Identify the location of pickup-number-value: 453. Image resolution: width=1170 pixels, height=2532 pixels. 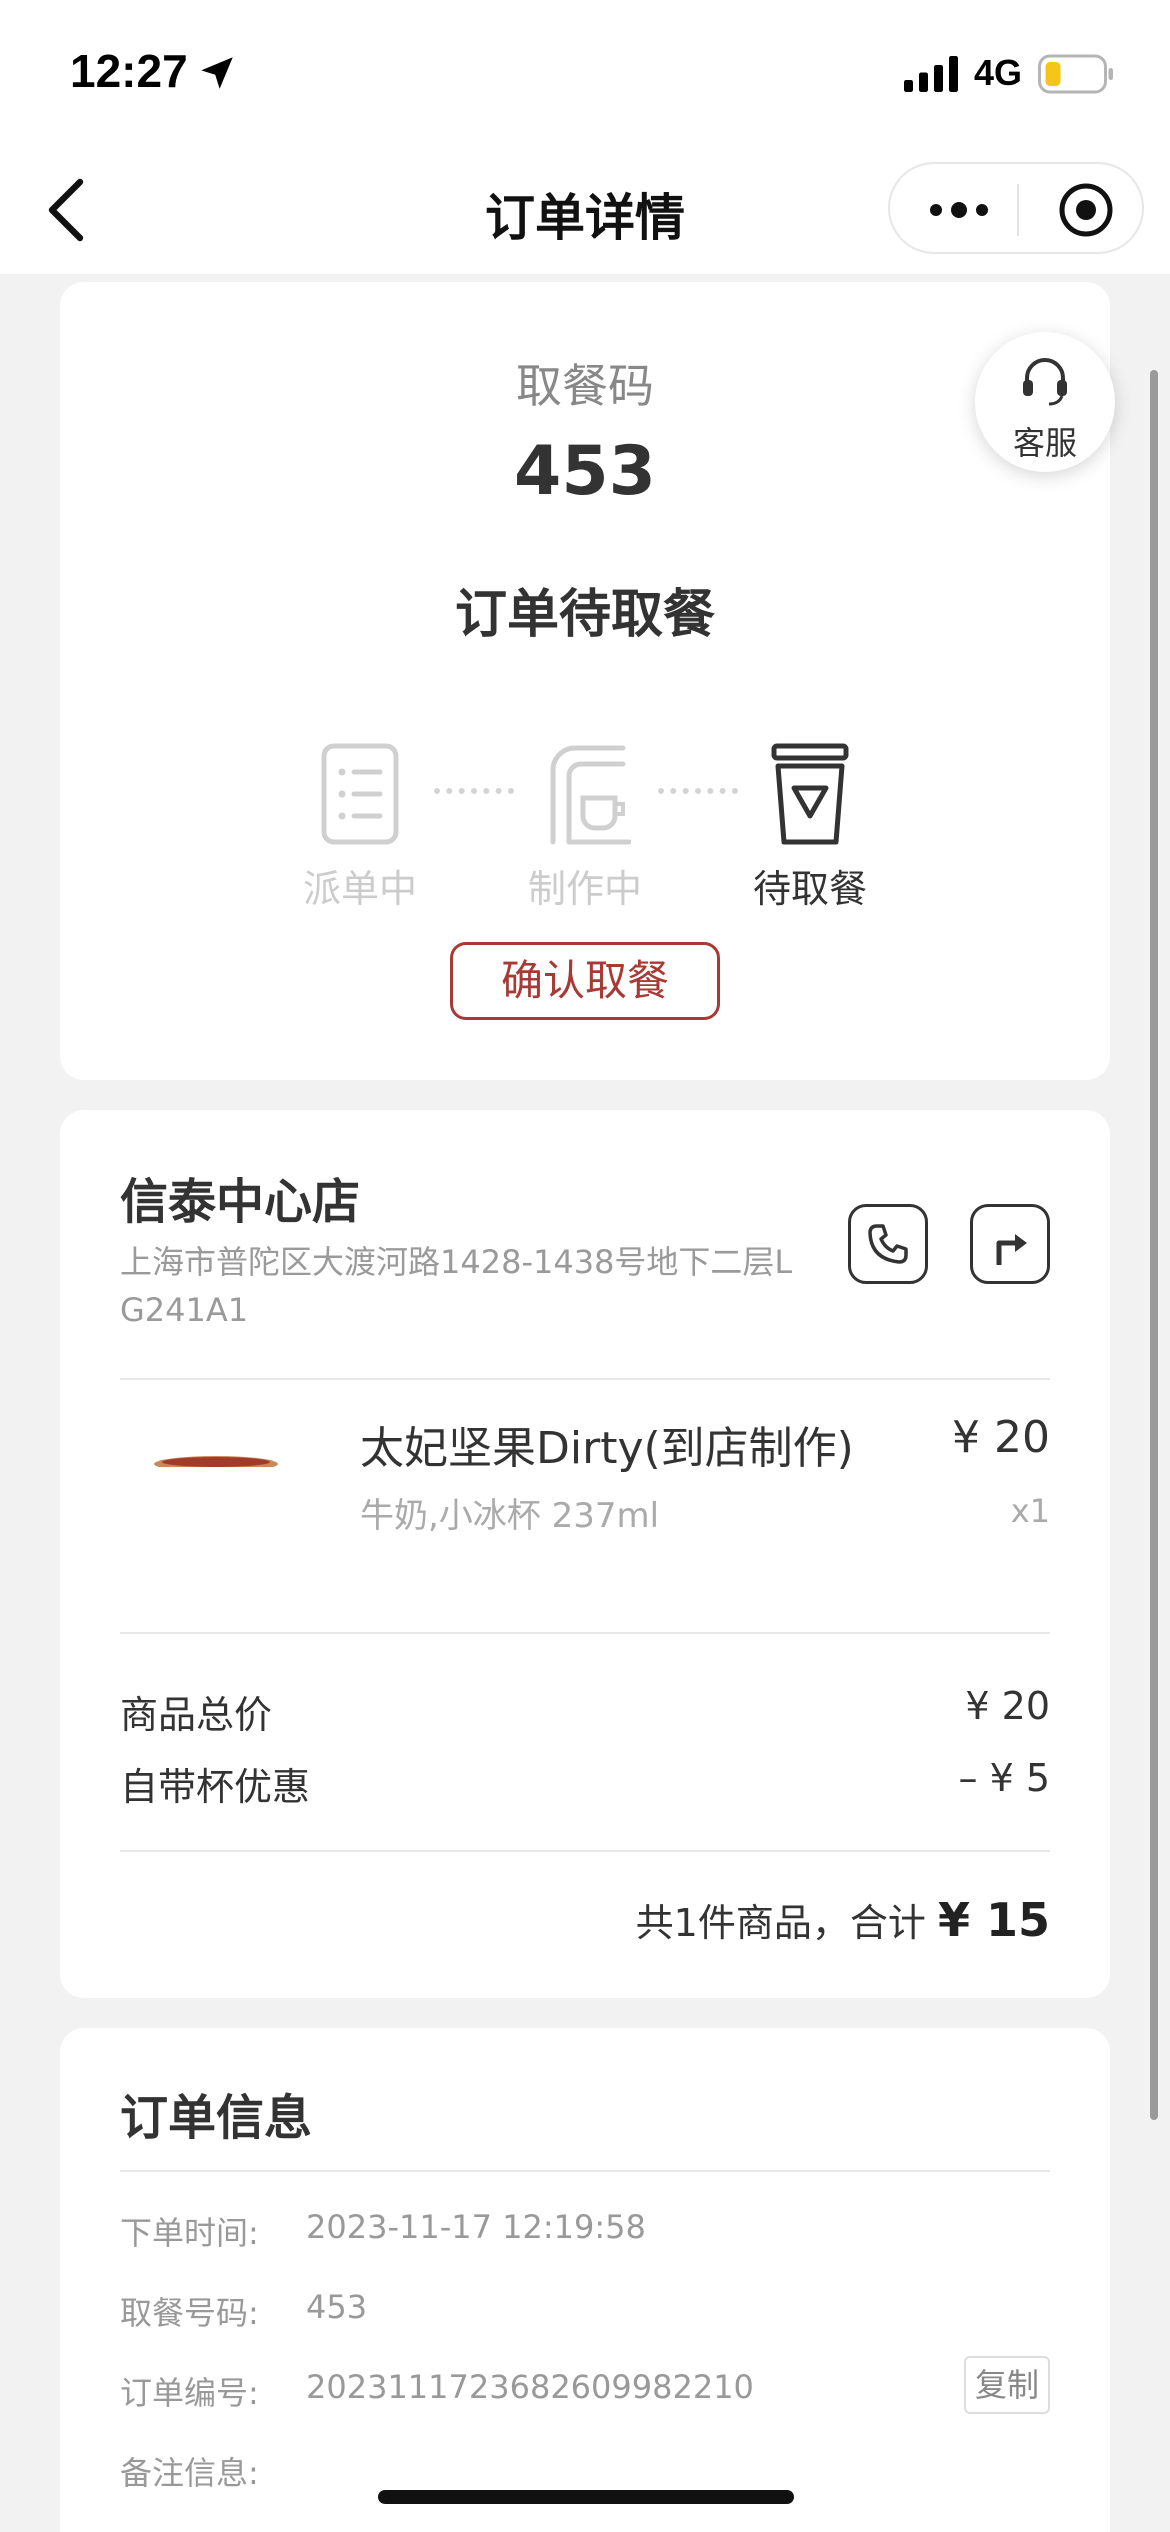
(337, 2307).